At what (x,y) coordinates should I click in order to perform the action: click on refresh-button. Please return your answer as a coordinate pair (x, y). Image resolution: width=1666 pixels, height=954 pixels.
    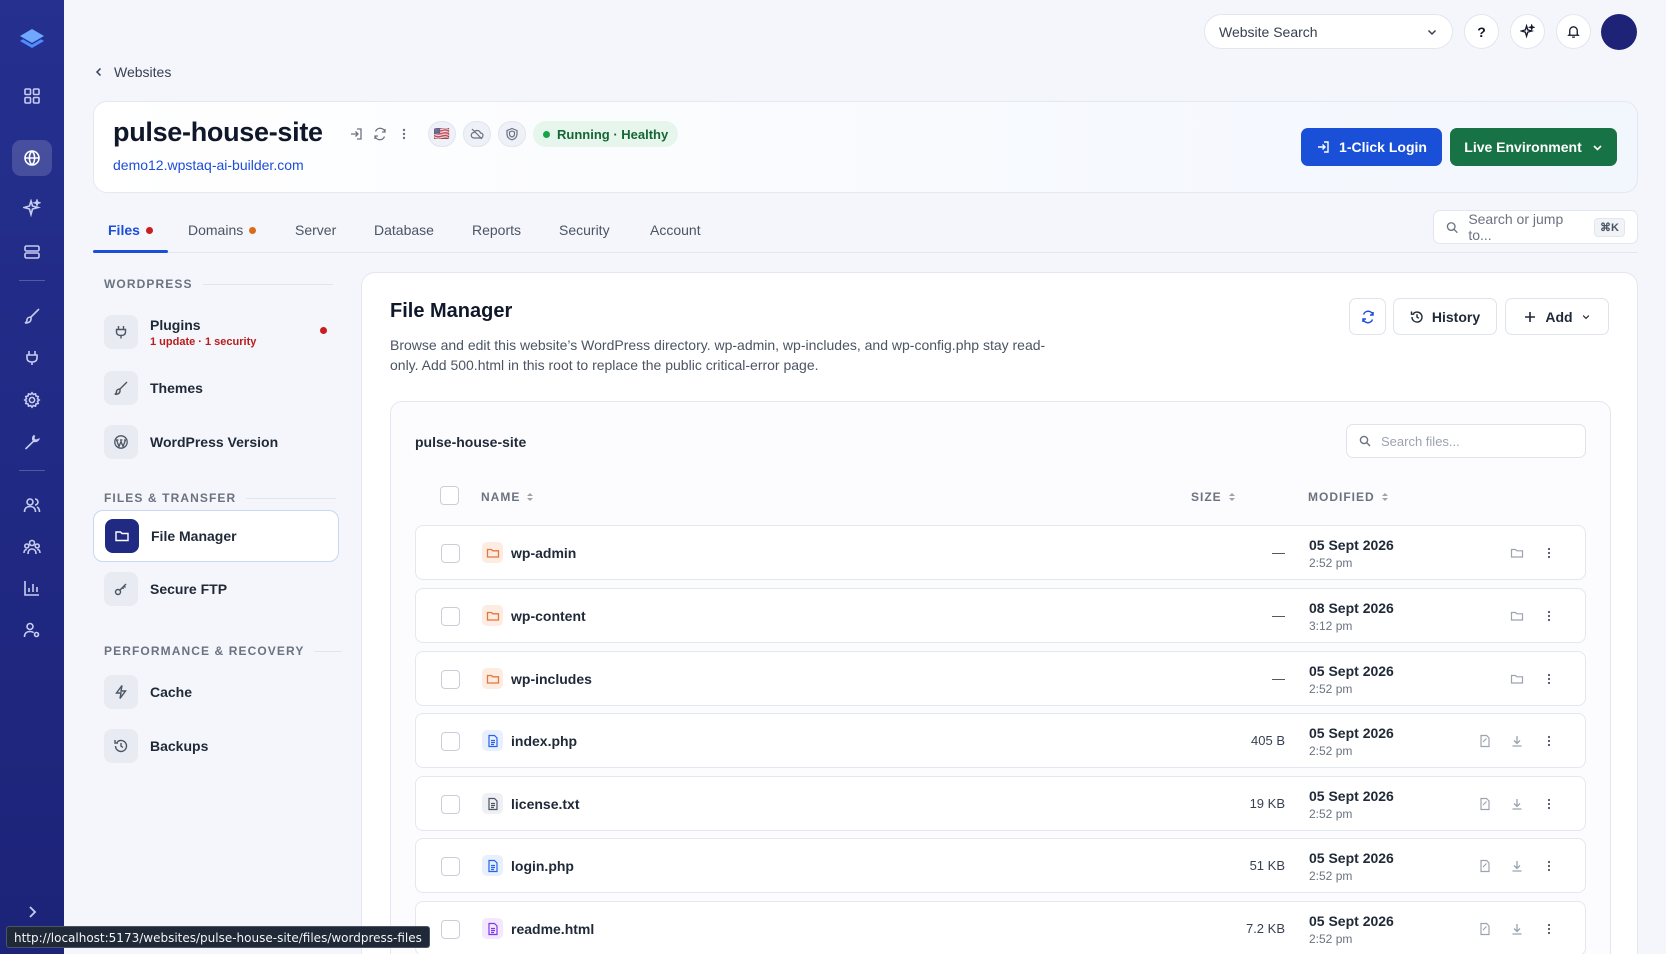
    Looking at the image, I should click on (1367, 316).